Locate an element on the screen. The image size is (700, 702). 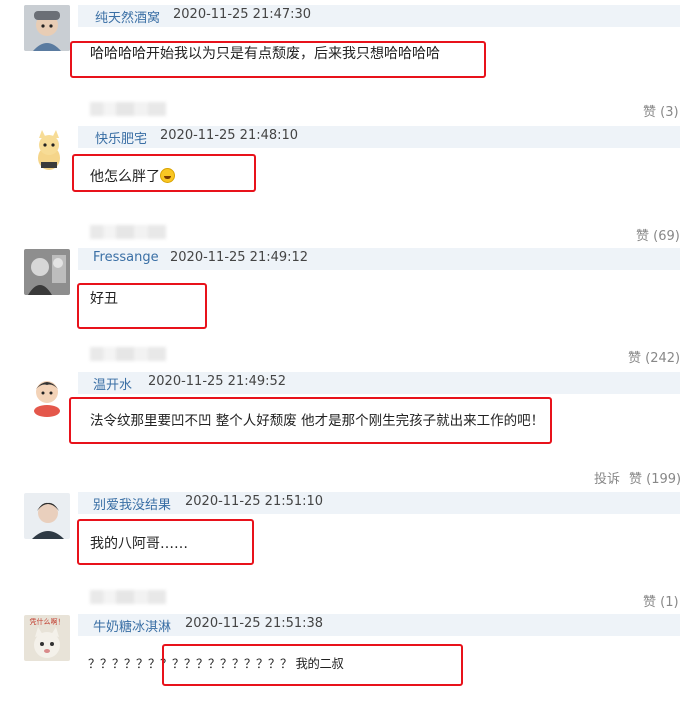
comment-header: 牛奶糖冰淇淋 2020-11-25 21:51:38 is located at coordinates (379, 625).